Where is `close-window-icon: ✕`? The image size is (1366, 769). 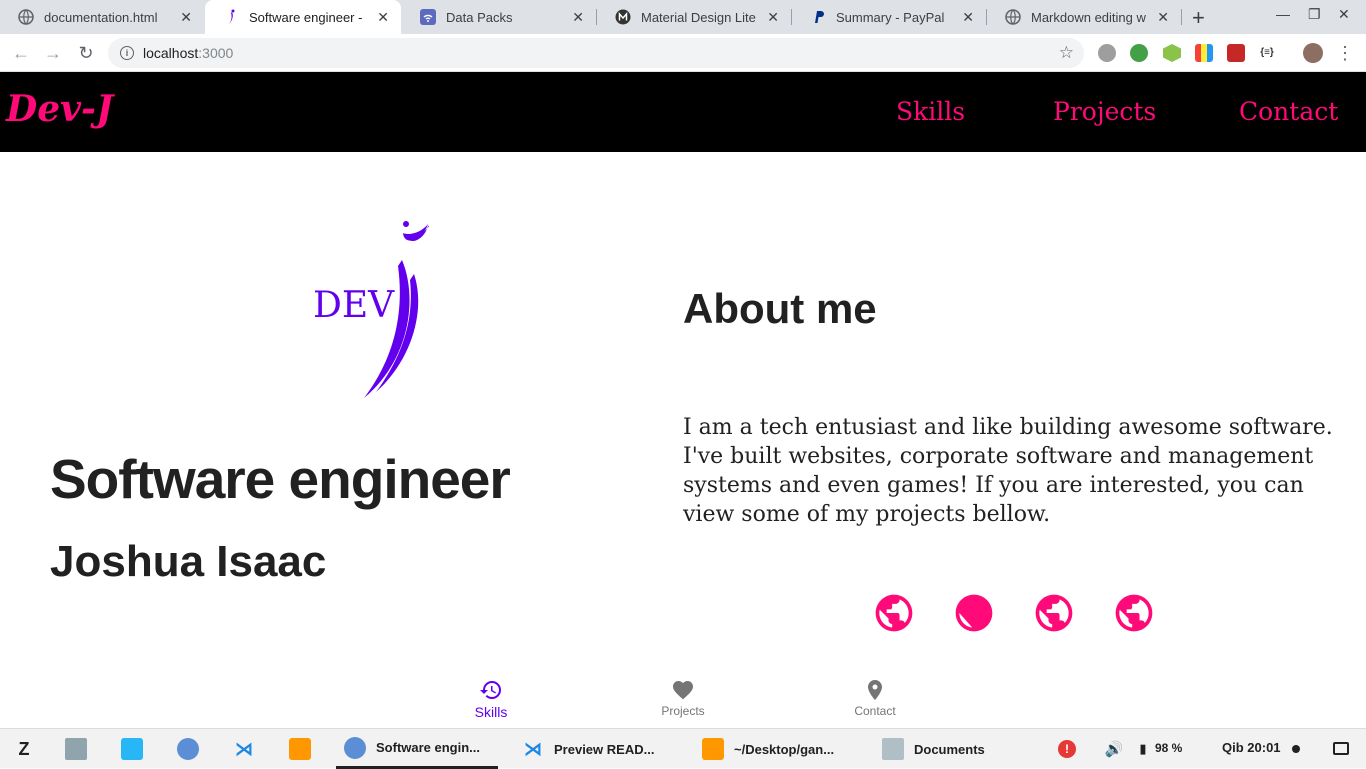 close-window-icon: ✕ is located at coordinates (1344, 14).